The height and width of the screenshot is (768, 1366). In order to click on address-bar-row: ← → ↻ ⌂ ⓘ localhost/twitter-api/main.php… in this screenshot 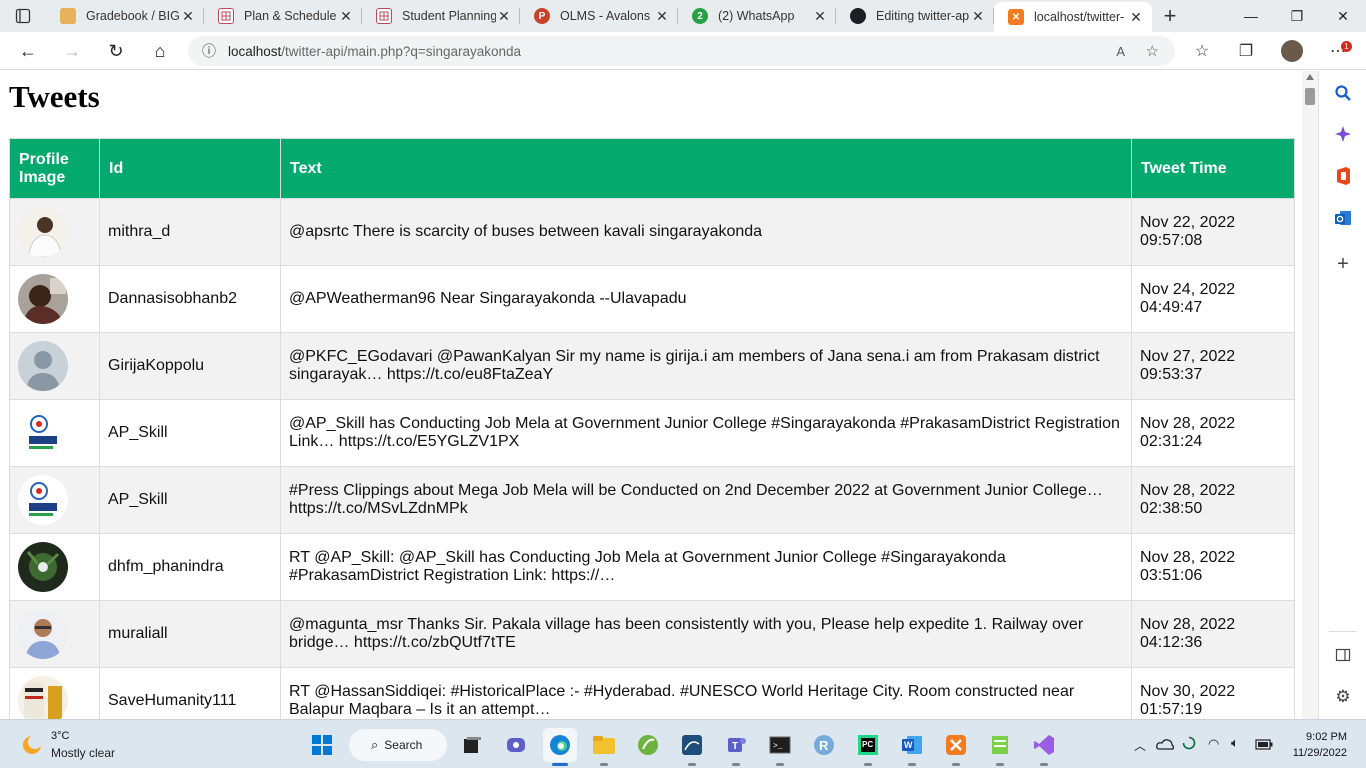, I will do `click(683, 51)`.